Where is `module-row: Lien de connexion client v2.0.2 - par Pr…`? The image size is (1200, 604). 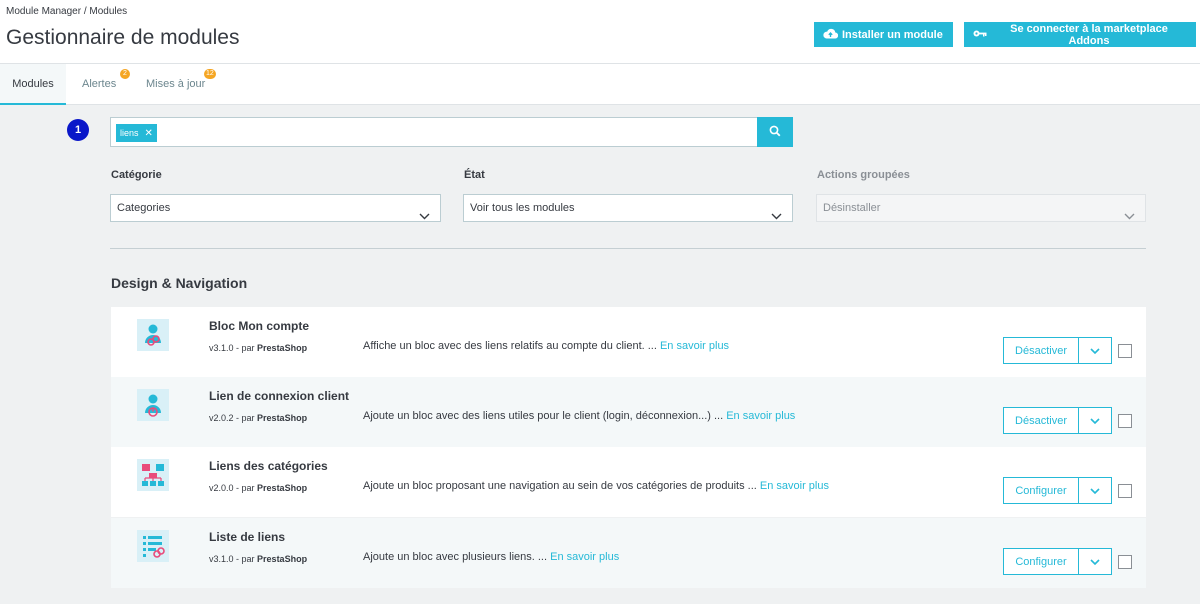 module-row: Lien de connexion client v2.0.2 - par Pr… is located at coordinates (628, 412).